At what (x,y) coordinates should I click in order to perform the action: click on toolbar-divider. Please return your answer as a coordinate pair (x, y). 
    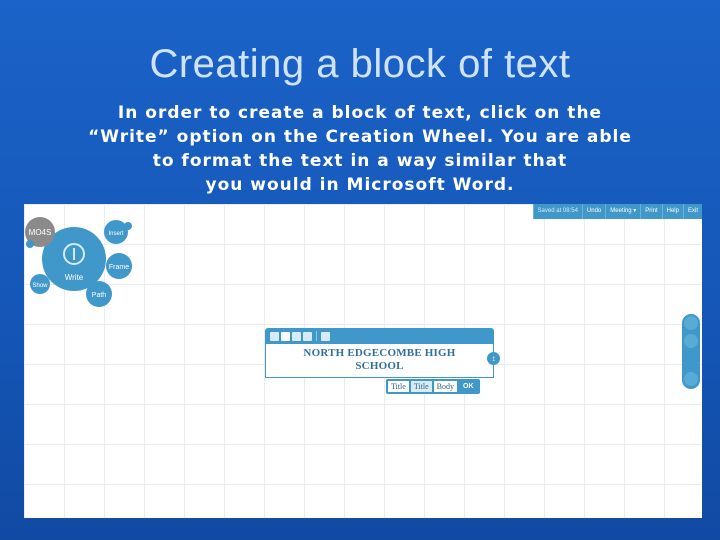
    Looking at the image, I should click on (316, 336).